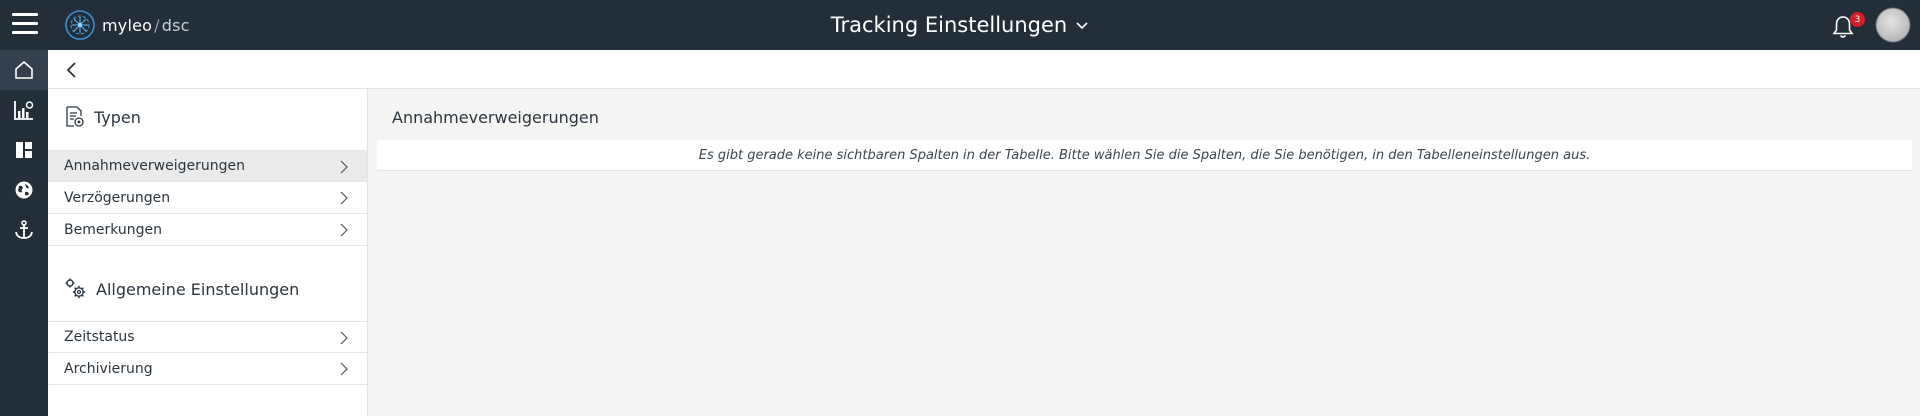  What do you see at coordinates (75, 116) in the screenshot?
I see `document-settings-icon` at bounding box center [75, 116].